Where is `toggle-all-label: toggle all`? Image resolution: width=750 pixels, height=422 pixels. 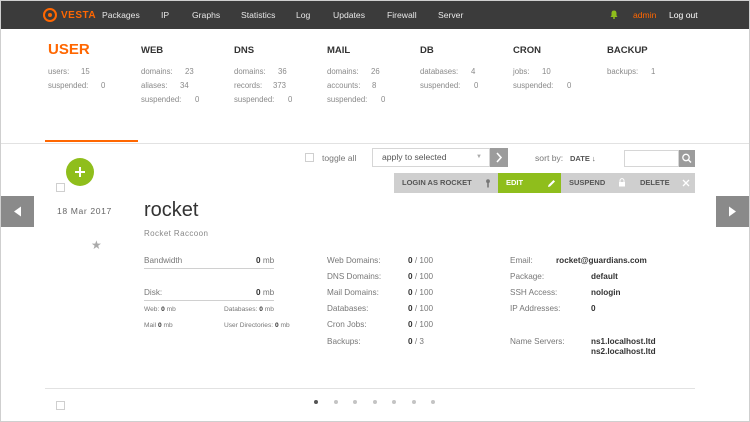 toggle-all-label: toggle all is located at coordinates (339, 158).